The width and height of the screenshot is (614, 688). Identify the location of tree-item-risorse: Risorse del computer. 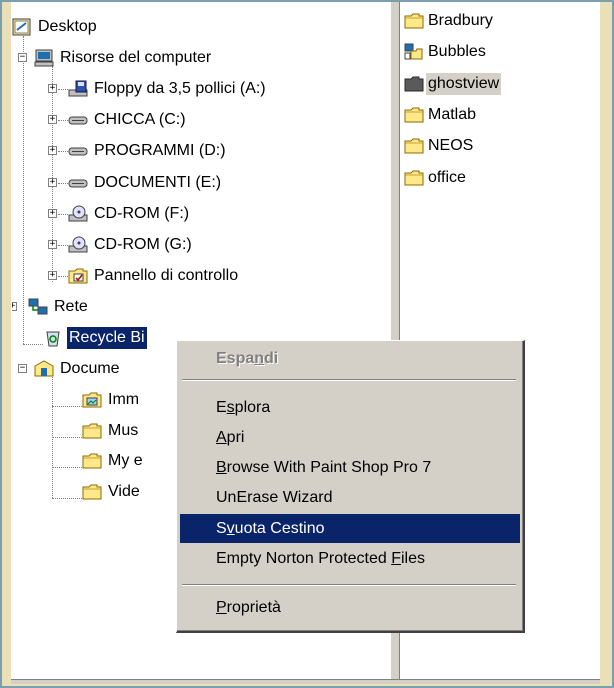
(164, 58).